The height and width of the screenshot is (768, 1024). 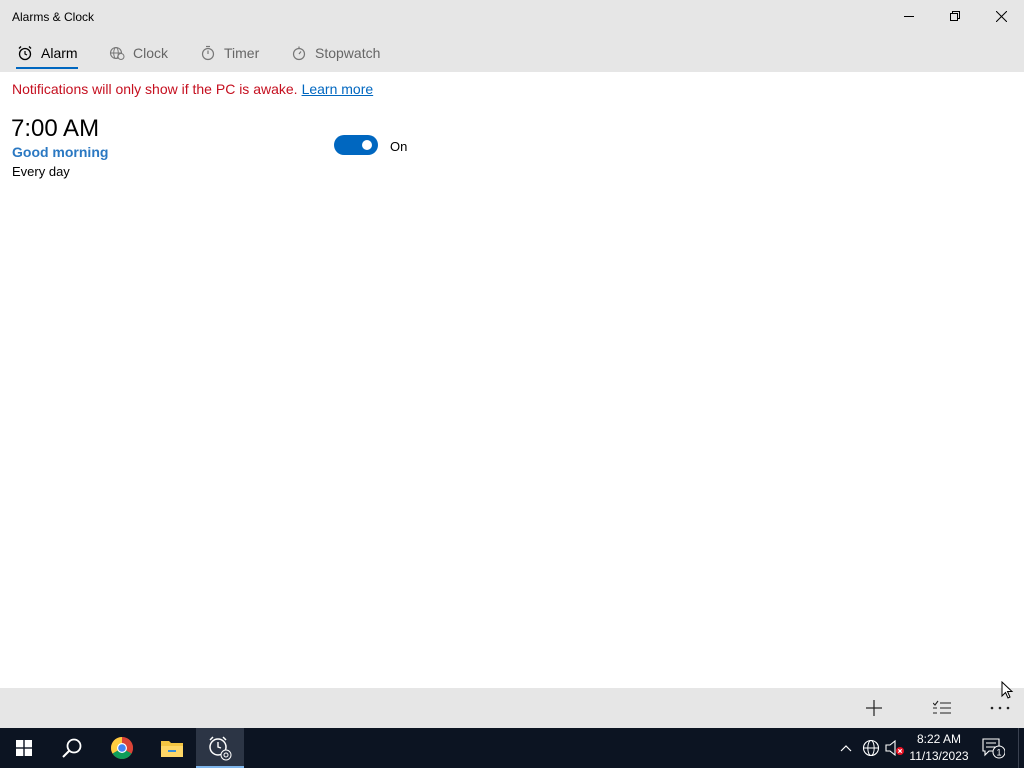 I want to click on taskbar-file-explorer, so click(x=172, y=748).